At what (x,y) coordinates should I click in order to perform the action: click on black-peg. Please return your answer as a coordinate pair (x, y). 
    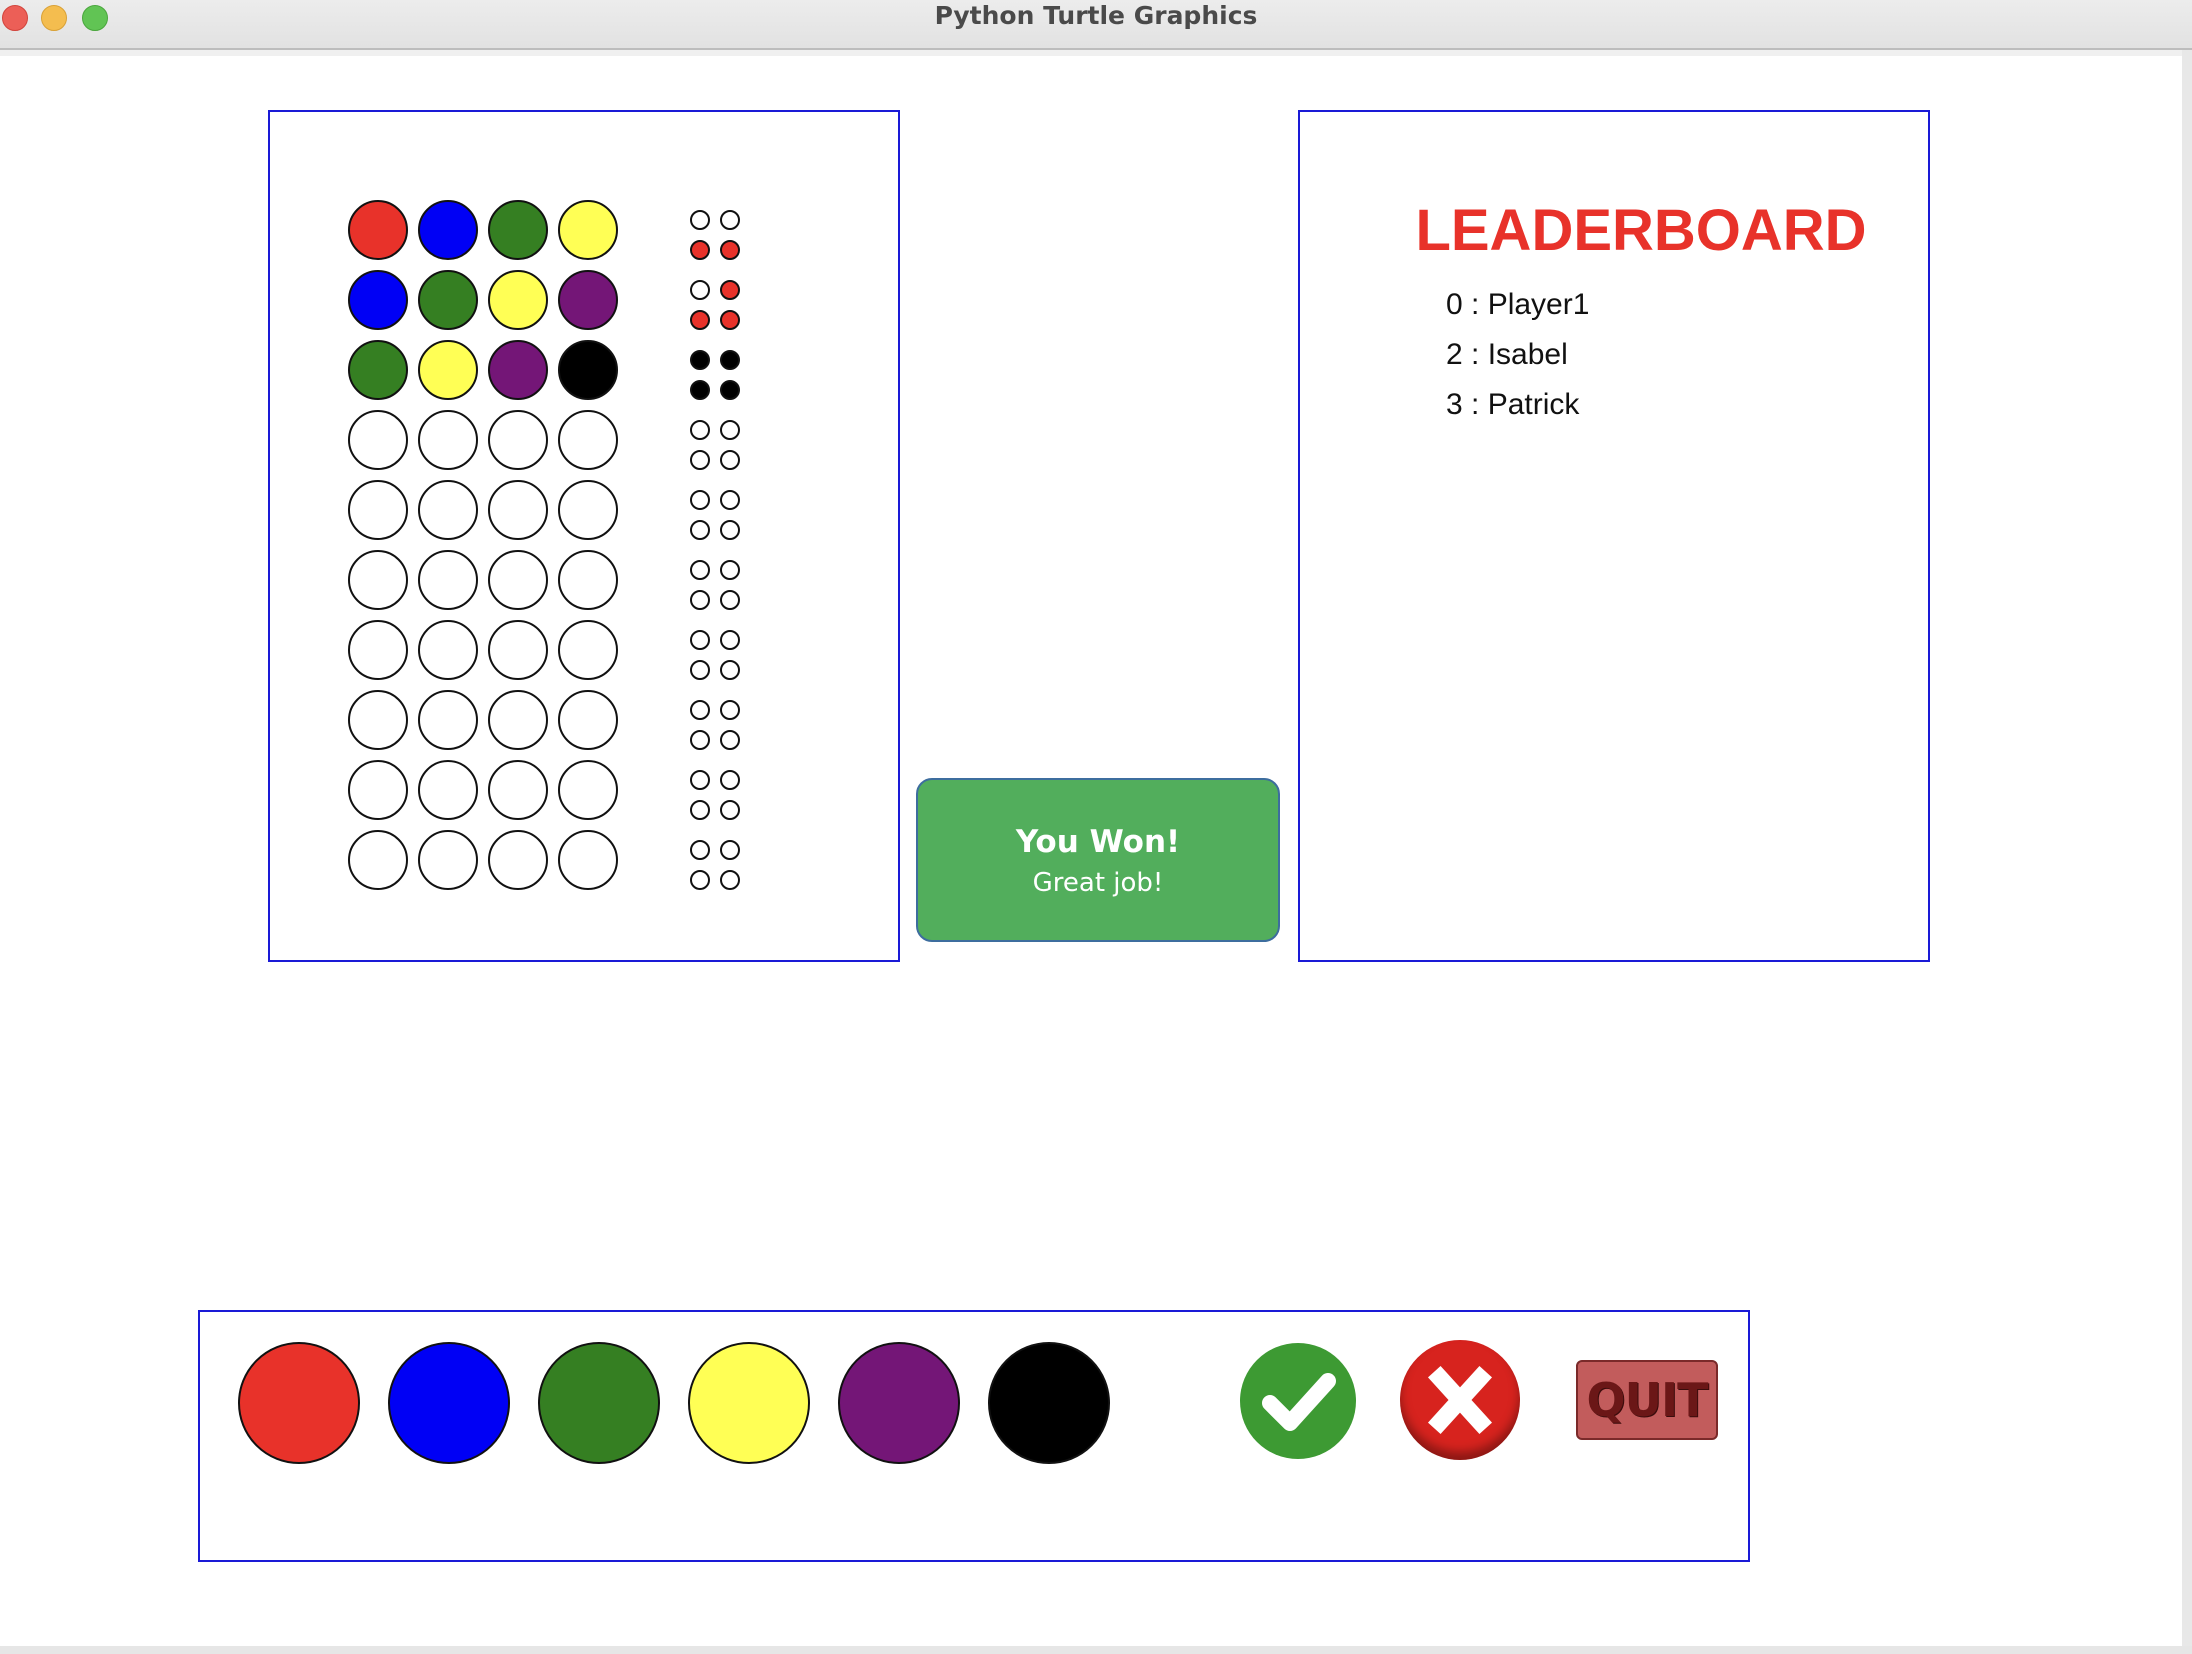
    Looking at the image, I should click on (588, 370).